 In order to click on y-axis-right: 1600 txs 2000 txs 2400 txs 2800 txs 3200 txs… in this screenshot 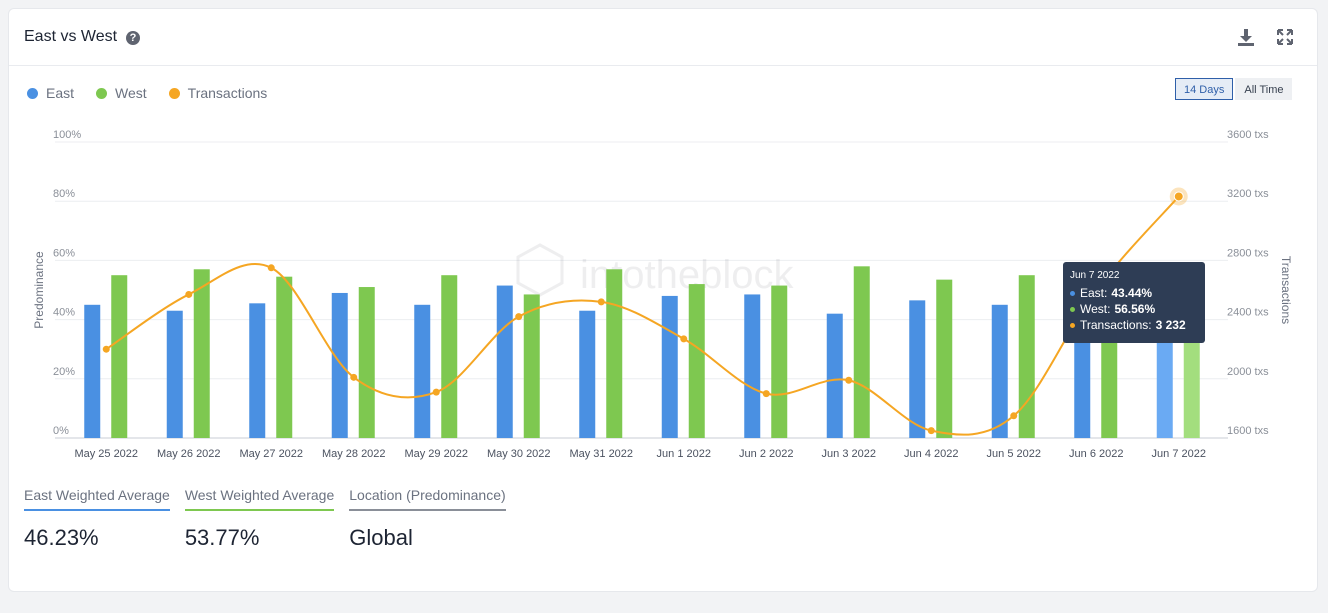, I will do `click(1248, 283)`.